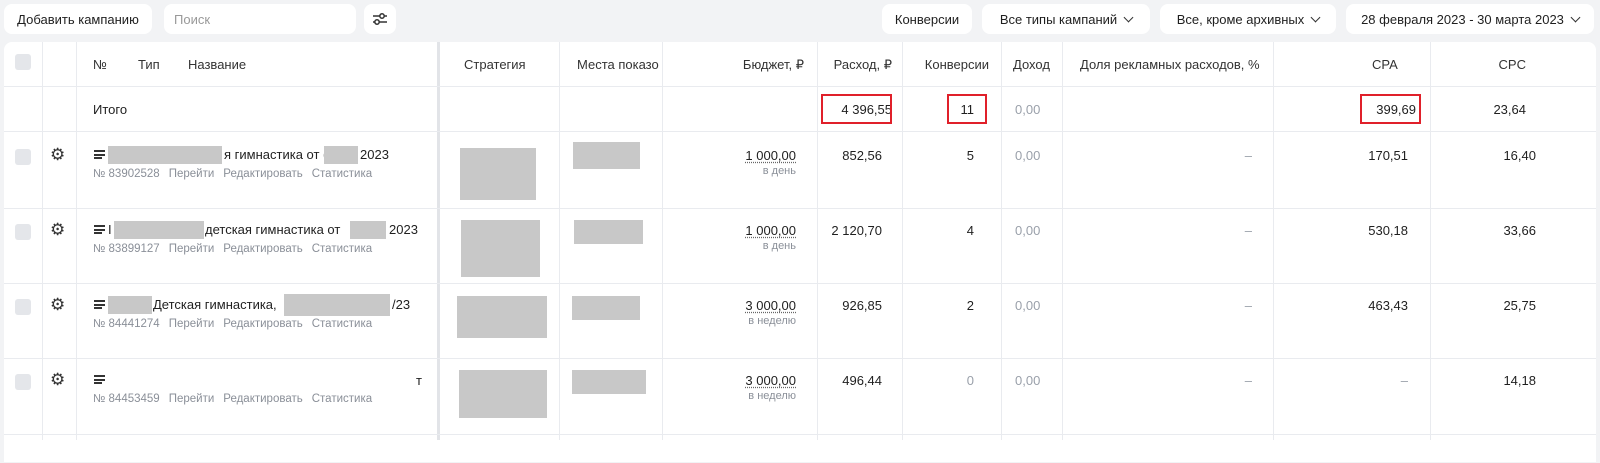 The height and width of the screenshot is (463, 1600). What do you see at coordinates (149, 64) in the screenshot?
I see `column-header-type: Тип` at bounding box center [149, 64].